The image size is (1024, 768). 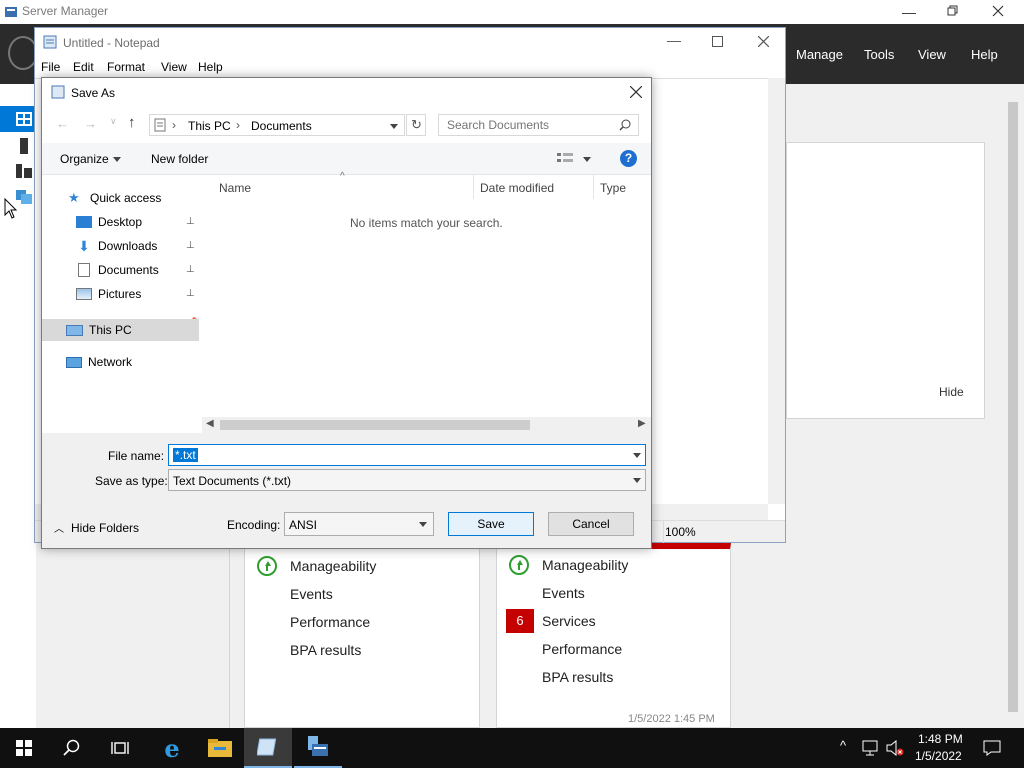 What do you see at coordinates (565, 158) in the screenshot?
I see `view-options-icon` at bounding box center [565, 158].